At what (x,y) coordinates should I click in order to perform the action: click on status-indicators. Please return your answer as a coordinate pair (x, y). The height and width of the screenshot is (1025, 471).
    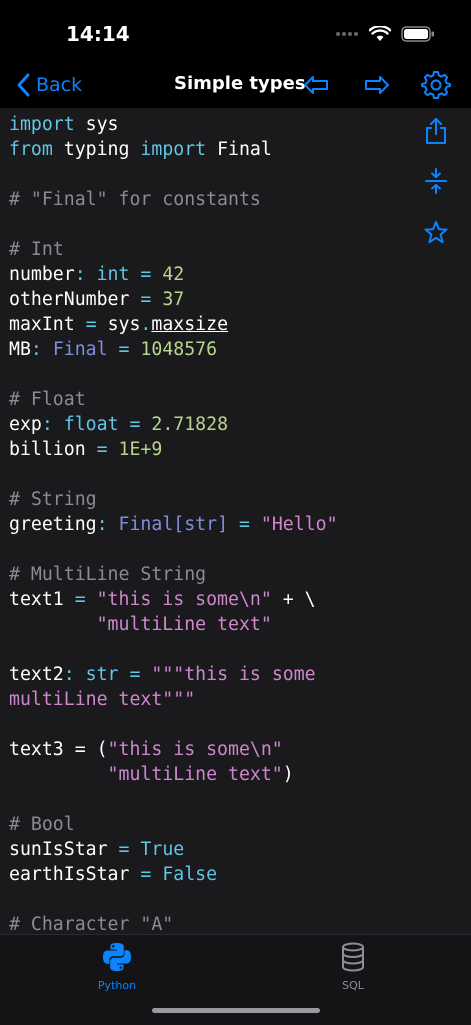
    Looking at the image, I should click on (385, 34).